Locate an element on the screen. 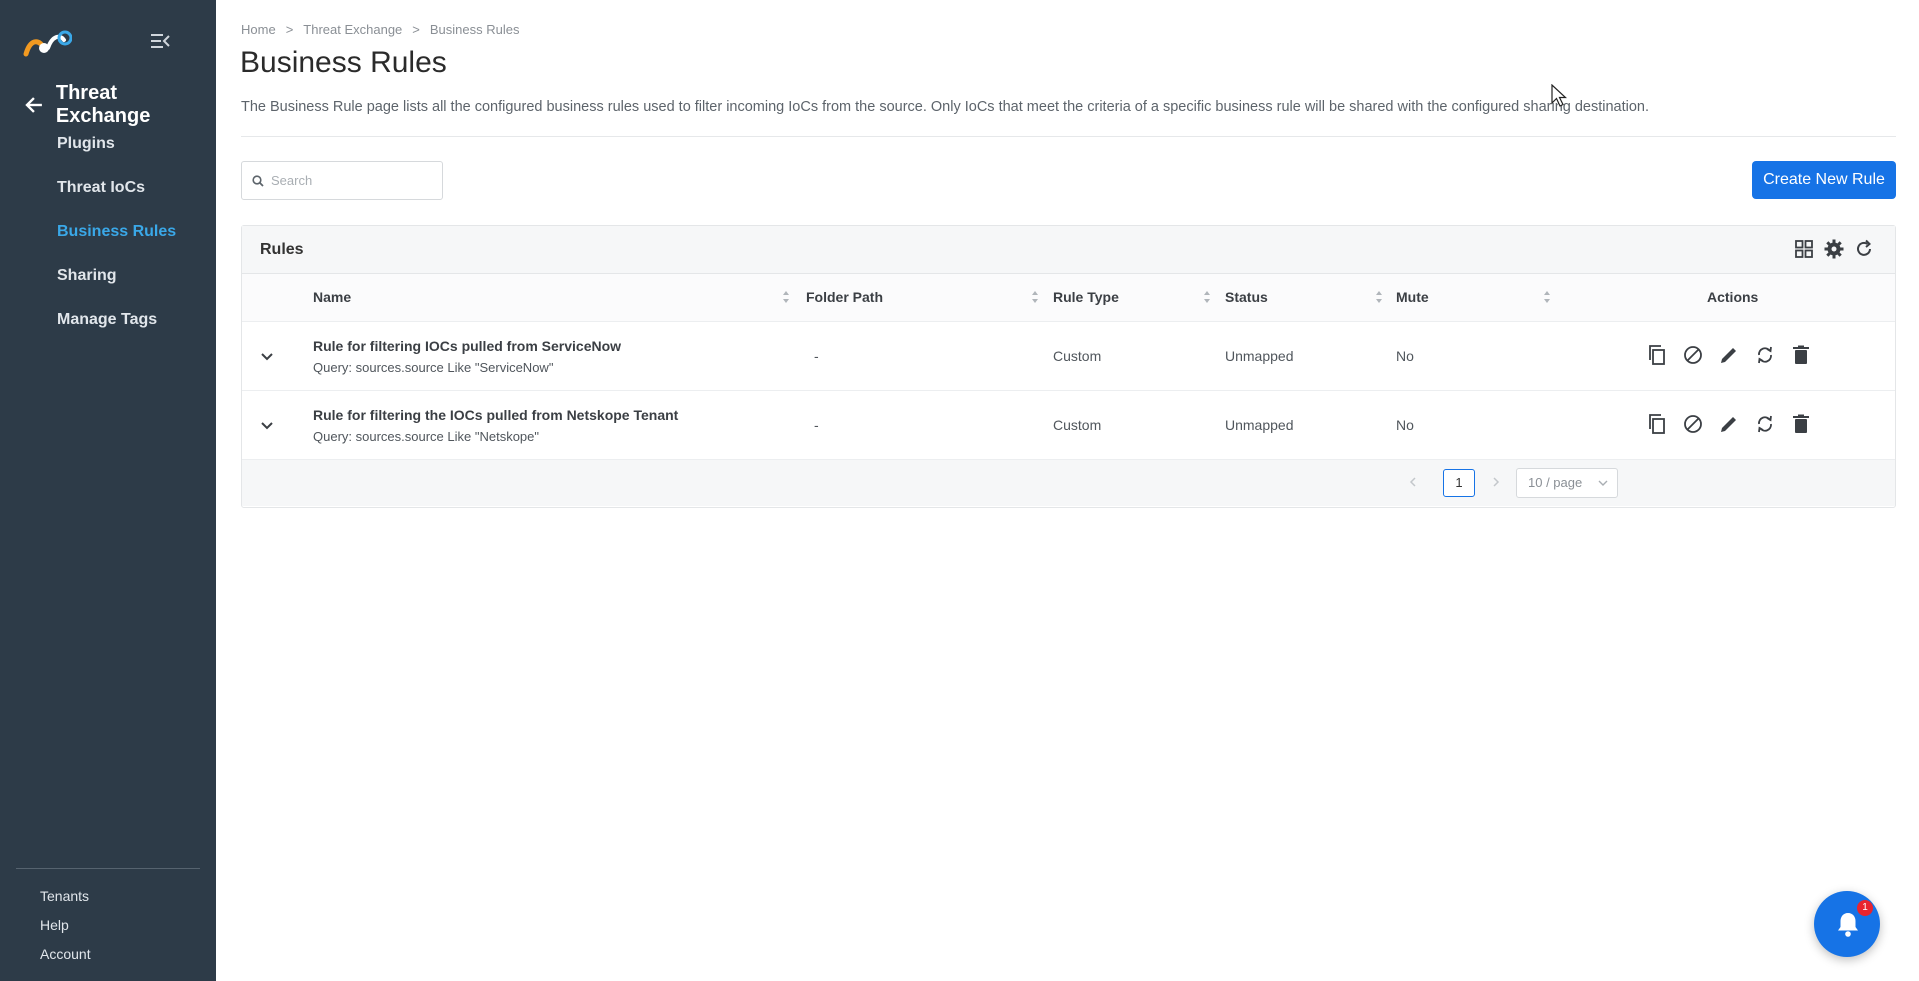 This screenshot has height=981, width=1919. back-arrow-icon is located at coordinates (34, 105).